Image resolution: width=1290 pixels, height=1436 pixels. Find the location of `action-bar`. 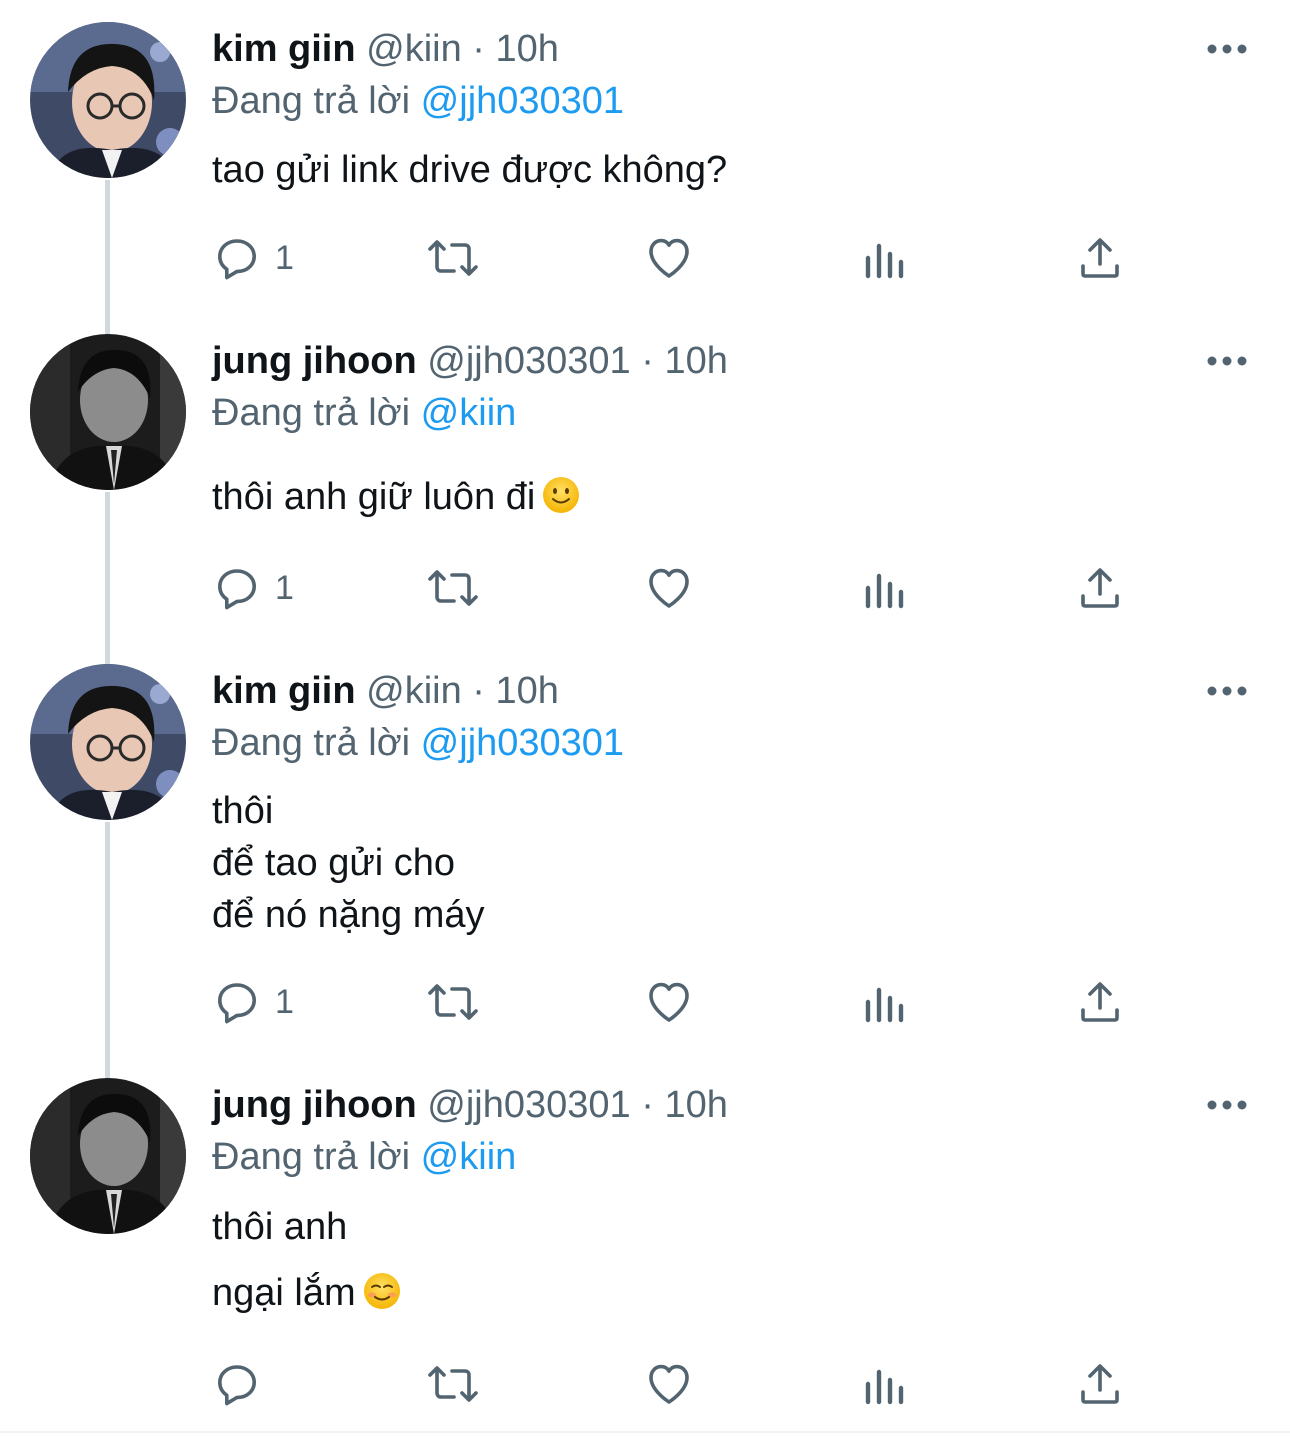

action-bar is located at coordinates (645, 1384).